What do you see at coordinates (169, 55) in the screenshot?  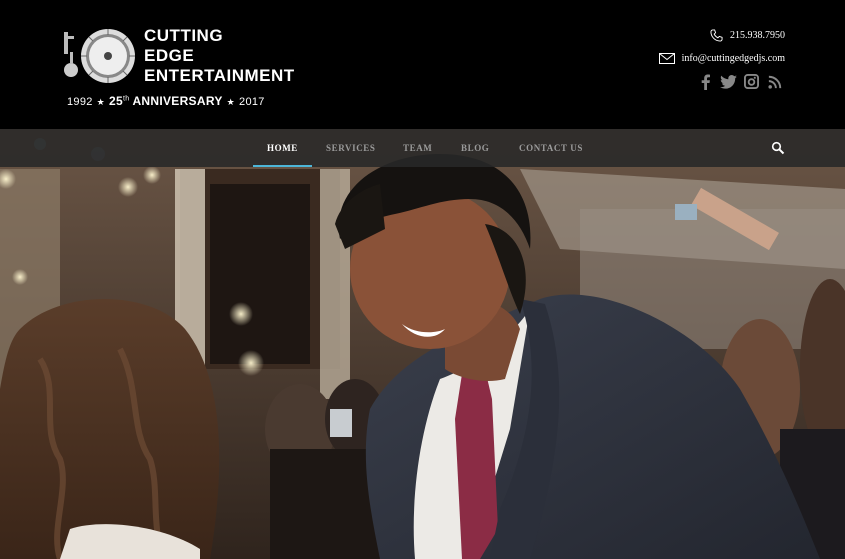 I see `logo-line-2: EDGE` at bounding box center [169, 55].